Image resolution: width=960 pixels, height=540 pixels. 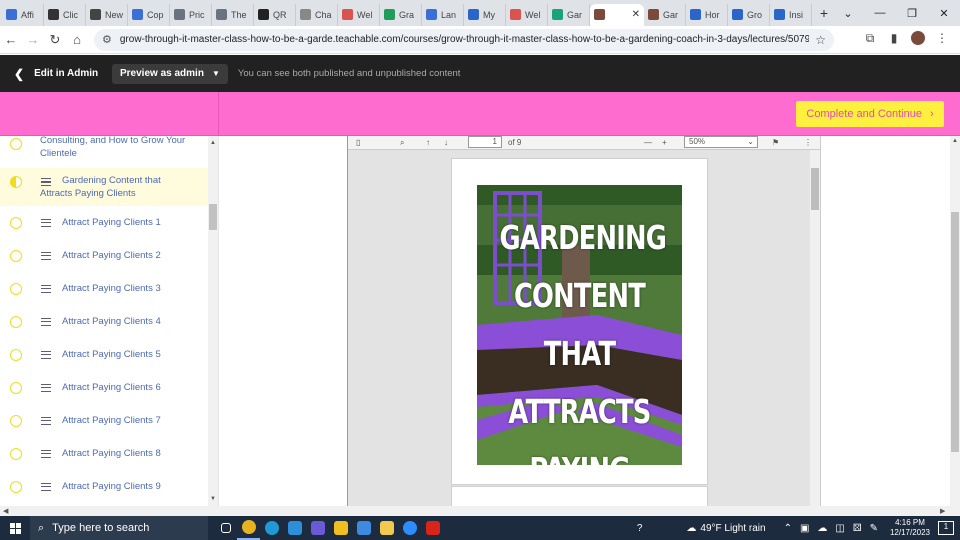 I want to click on page-scrollbar: ▲, so click(x=955, y=321).